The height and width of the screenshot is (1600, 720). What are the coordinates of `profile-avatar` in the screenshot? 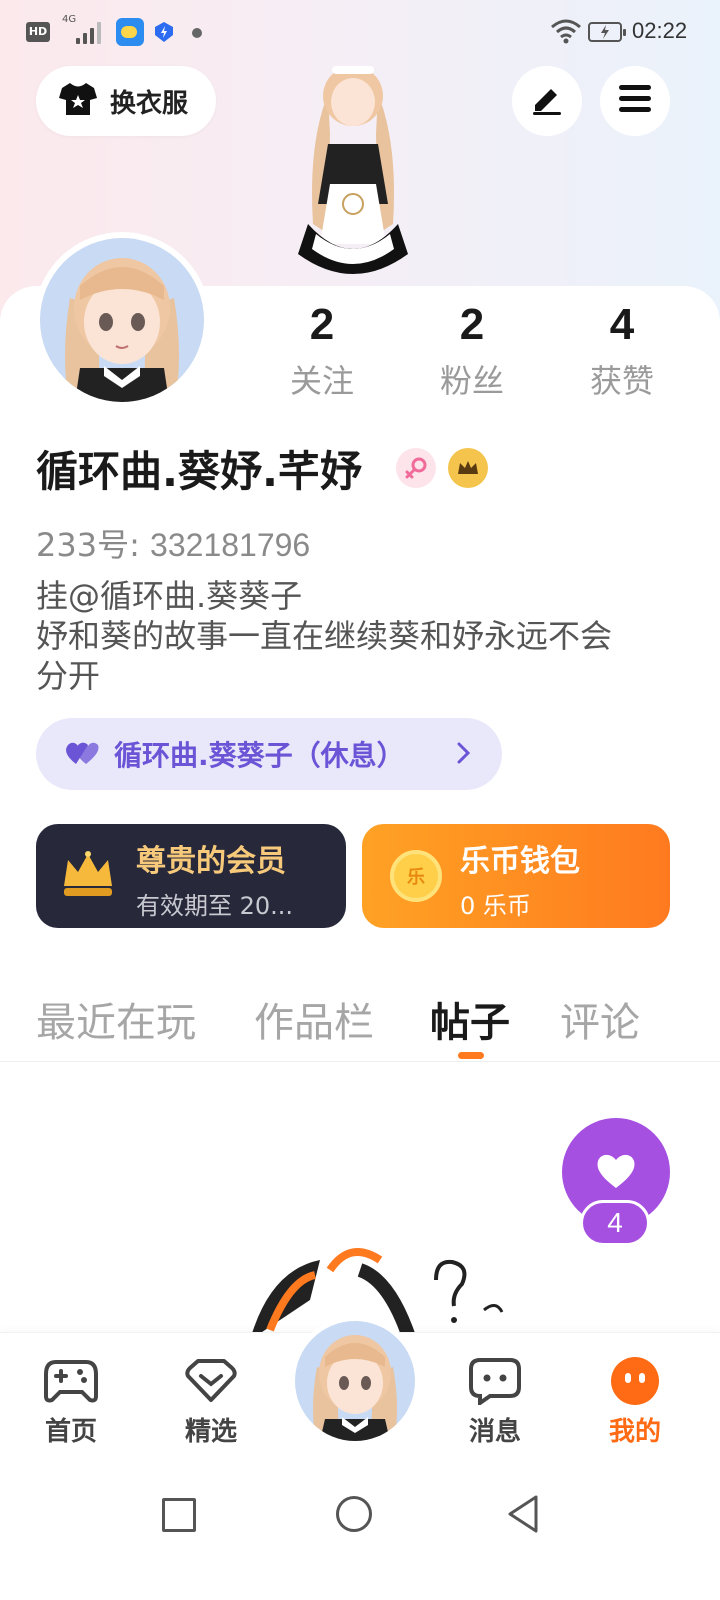 It's located at (122, 320).